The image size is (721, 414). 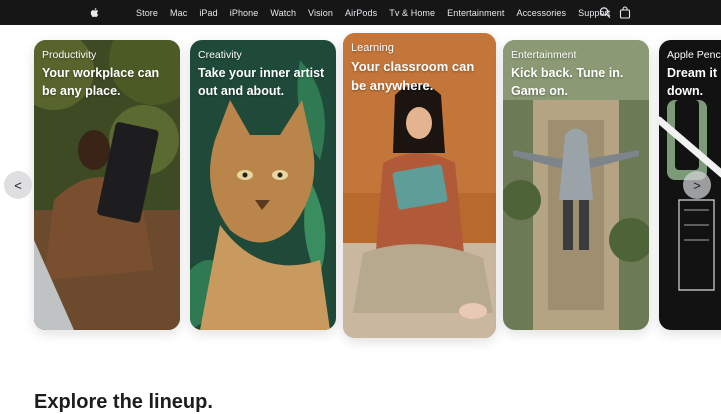 I want to click on chevron-left-icon: <, so click(x=18, y=185).